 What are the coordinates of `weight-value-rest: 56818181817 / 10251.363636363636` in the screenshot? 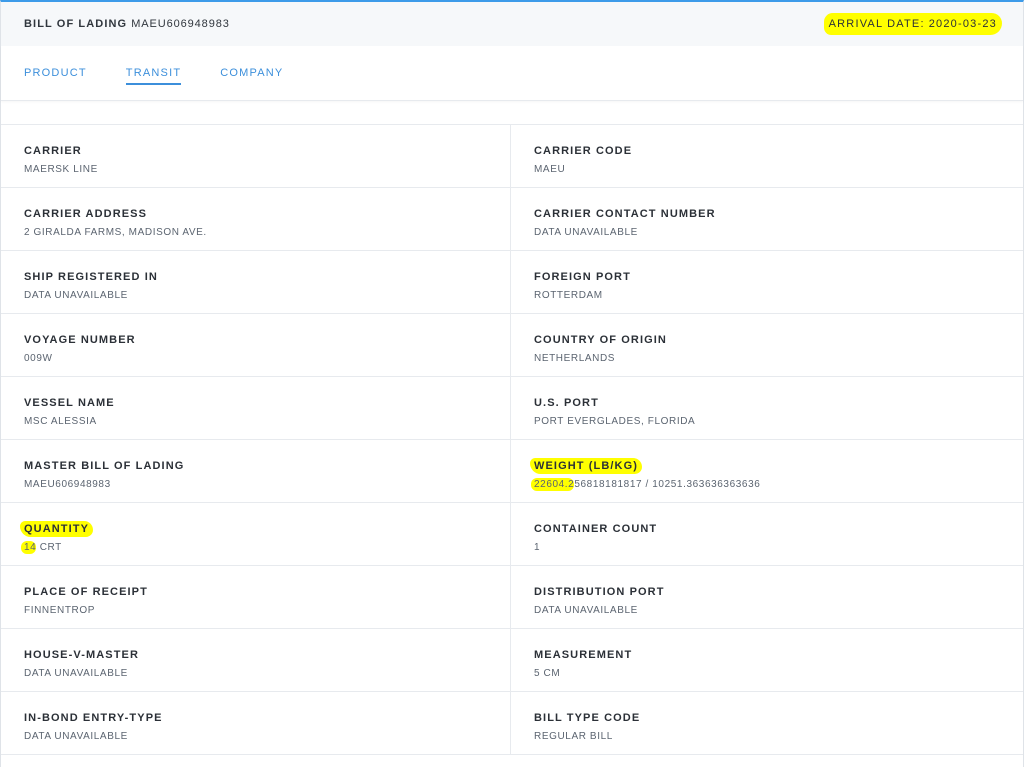 It's located at (667, 484).